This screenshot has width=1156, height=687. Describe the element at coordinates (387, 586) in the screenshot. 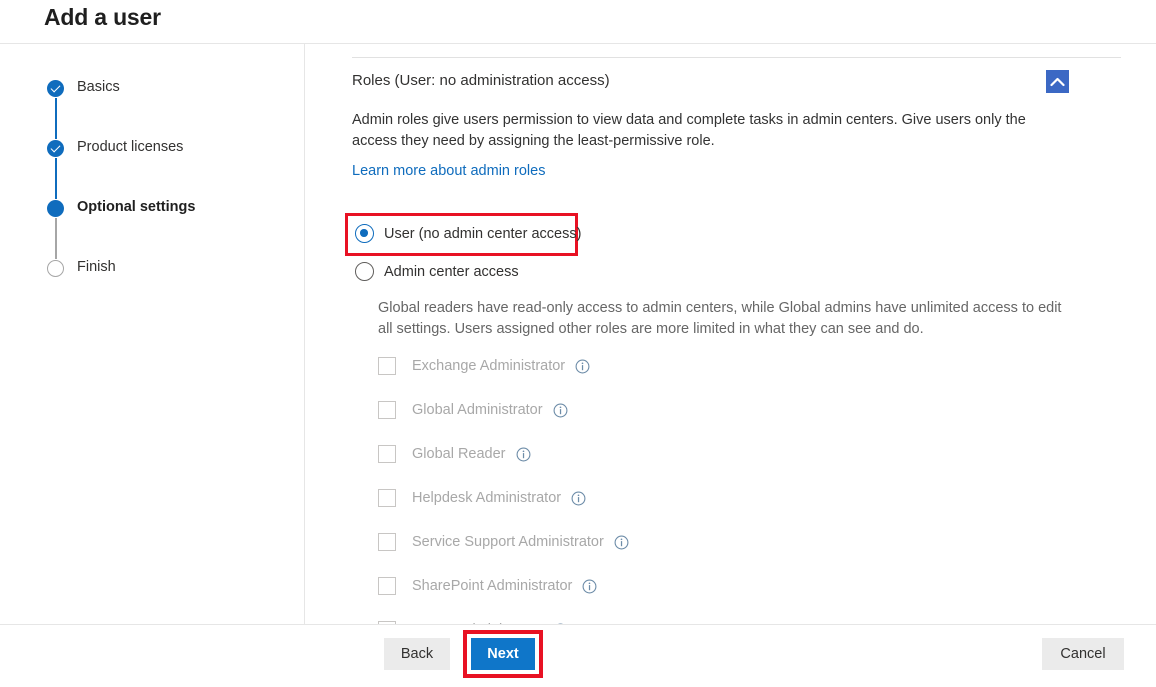

I see `checkbox-sharepoint-administrator` at that location.